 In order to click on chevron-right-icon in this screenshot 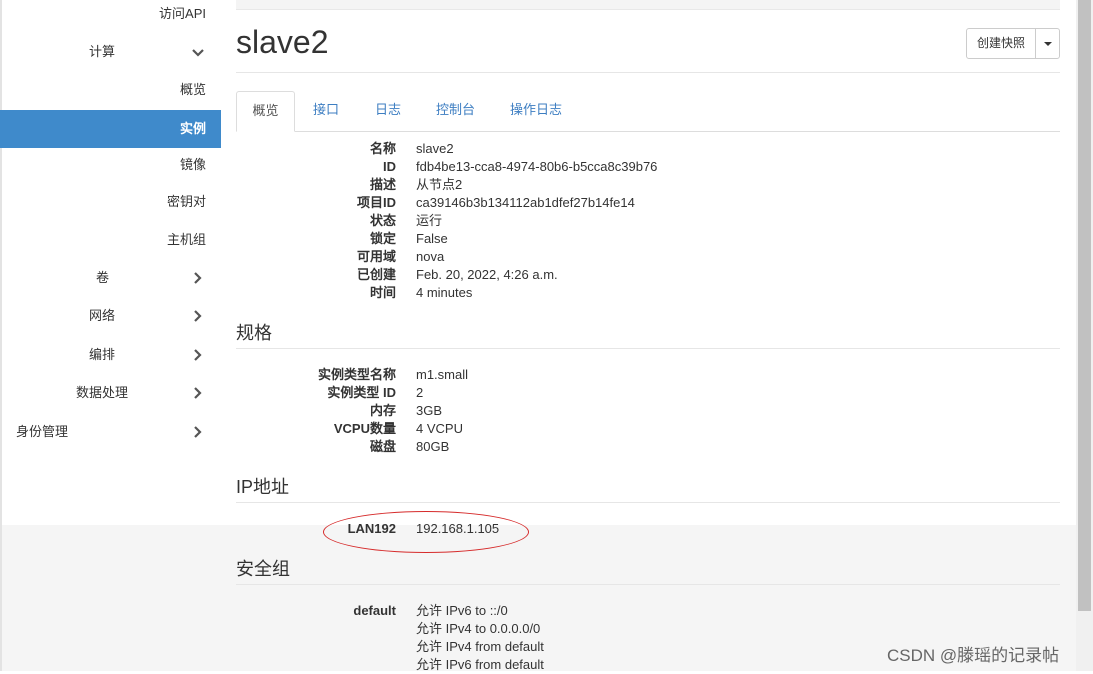, I will do `click(198, 316)`.